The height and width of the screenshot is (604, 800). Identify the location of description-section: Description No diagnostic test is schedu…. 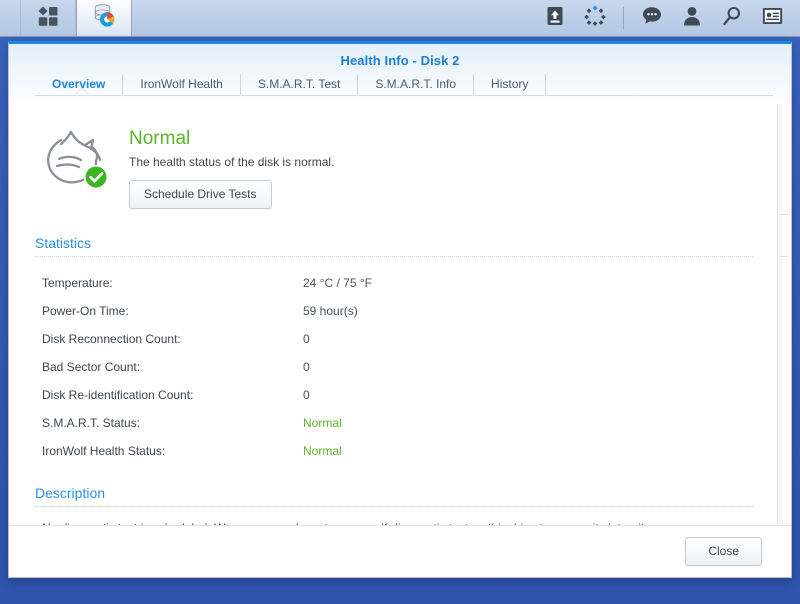
(394, 505).